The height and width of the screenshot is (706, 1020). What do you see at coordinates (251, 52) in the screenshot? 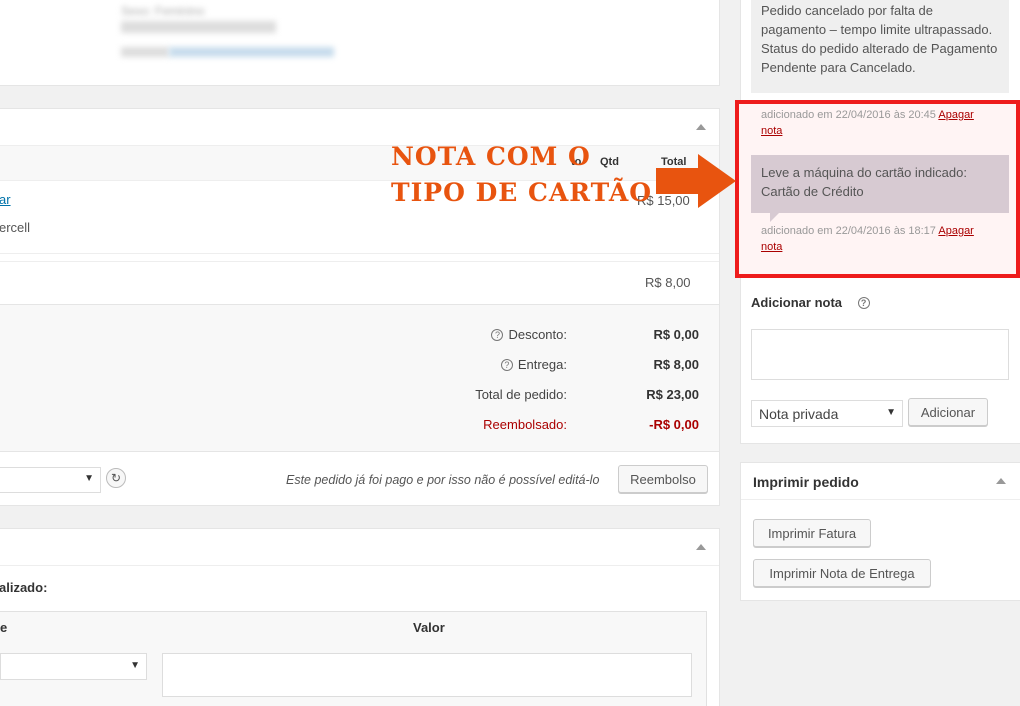
I see `customer-redacted-link` at bounding box center [251, 52].